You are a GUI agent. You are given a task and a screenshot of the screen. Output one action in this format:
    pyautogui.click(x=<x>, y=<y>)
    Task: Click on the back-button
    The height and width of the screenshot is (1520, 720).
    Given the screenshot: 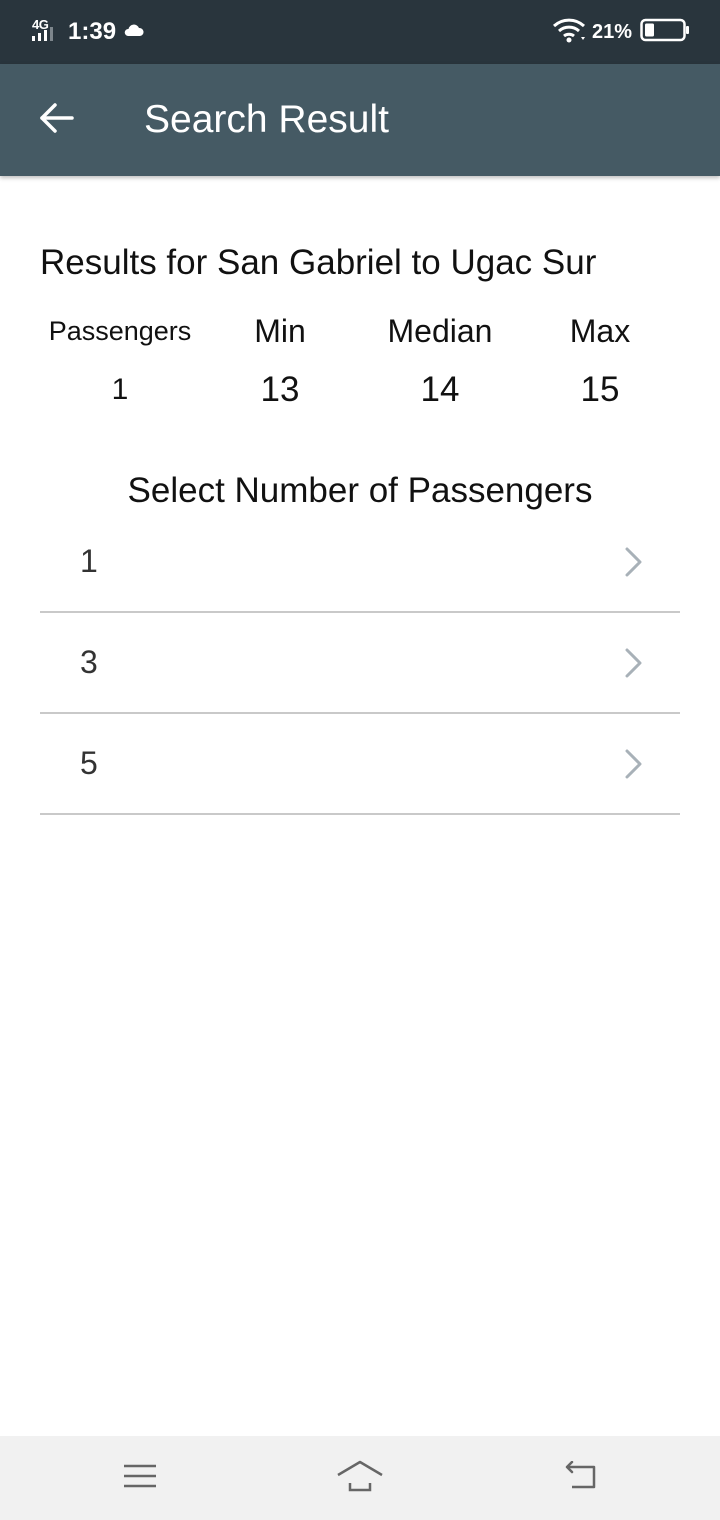 What is the action you would take?
    pyautogui.click(x=56, y=120)
    